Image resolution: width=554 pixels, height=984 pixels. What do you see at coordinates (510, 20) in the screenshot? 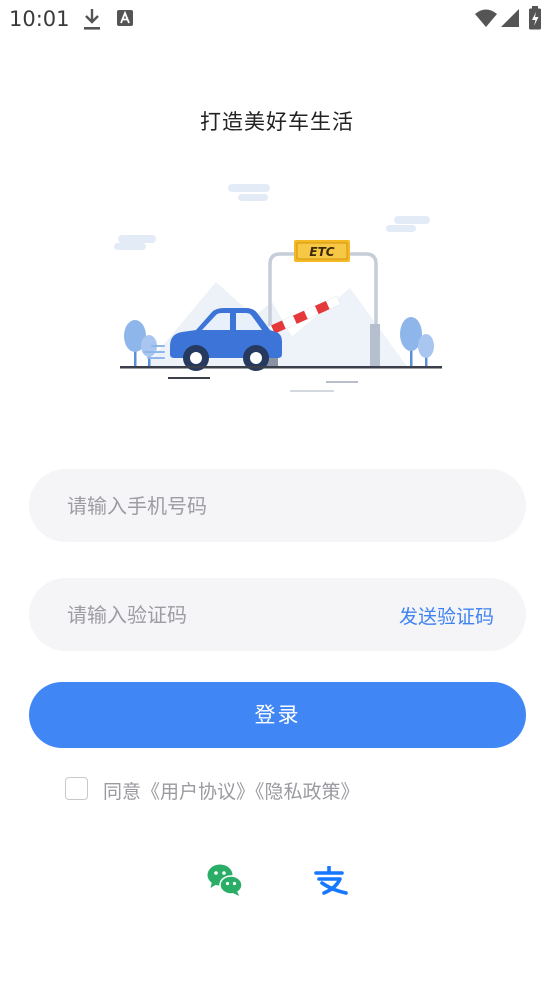
I see `signal-icon` at bounding box center [510, 20].